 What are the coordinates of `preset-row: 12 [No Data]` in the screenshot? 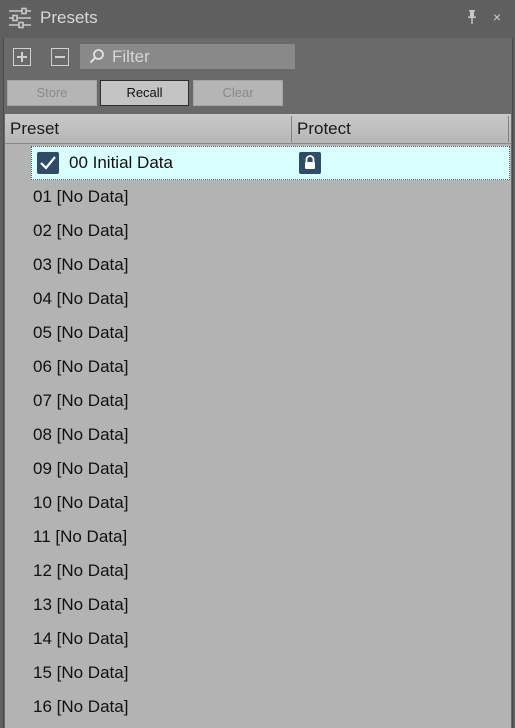 It's located at (258, 571).